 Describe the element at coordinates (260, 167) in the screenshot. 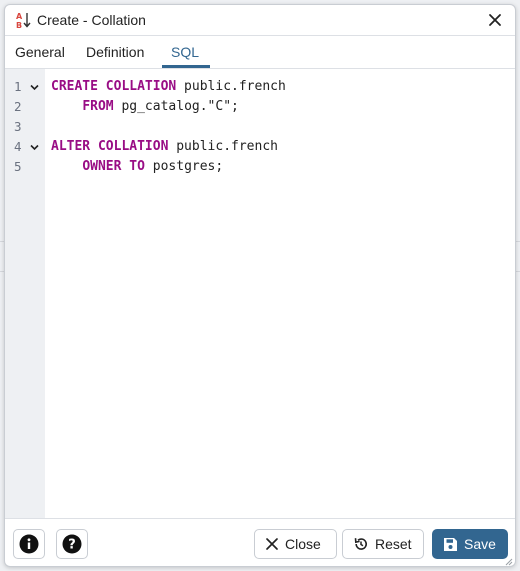

I see `code-line: 5 OWNER TO postgres;` at that location.